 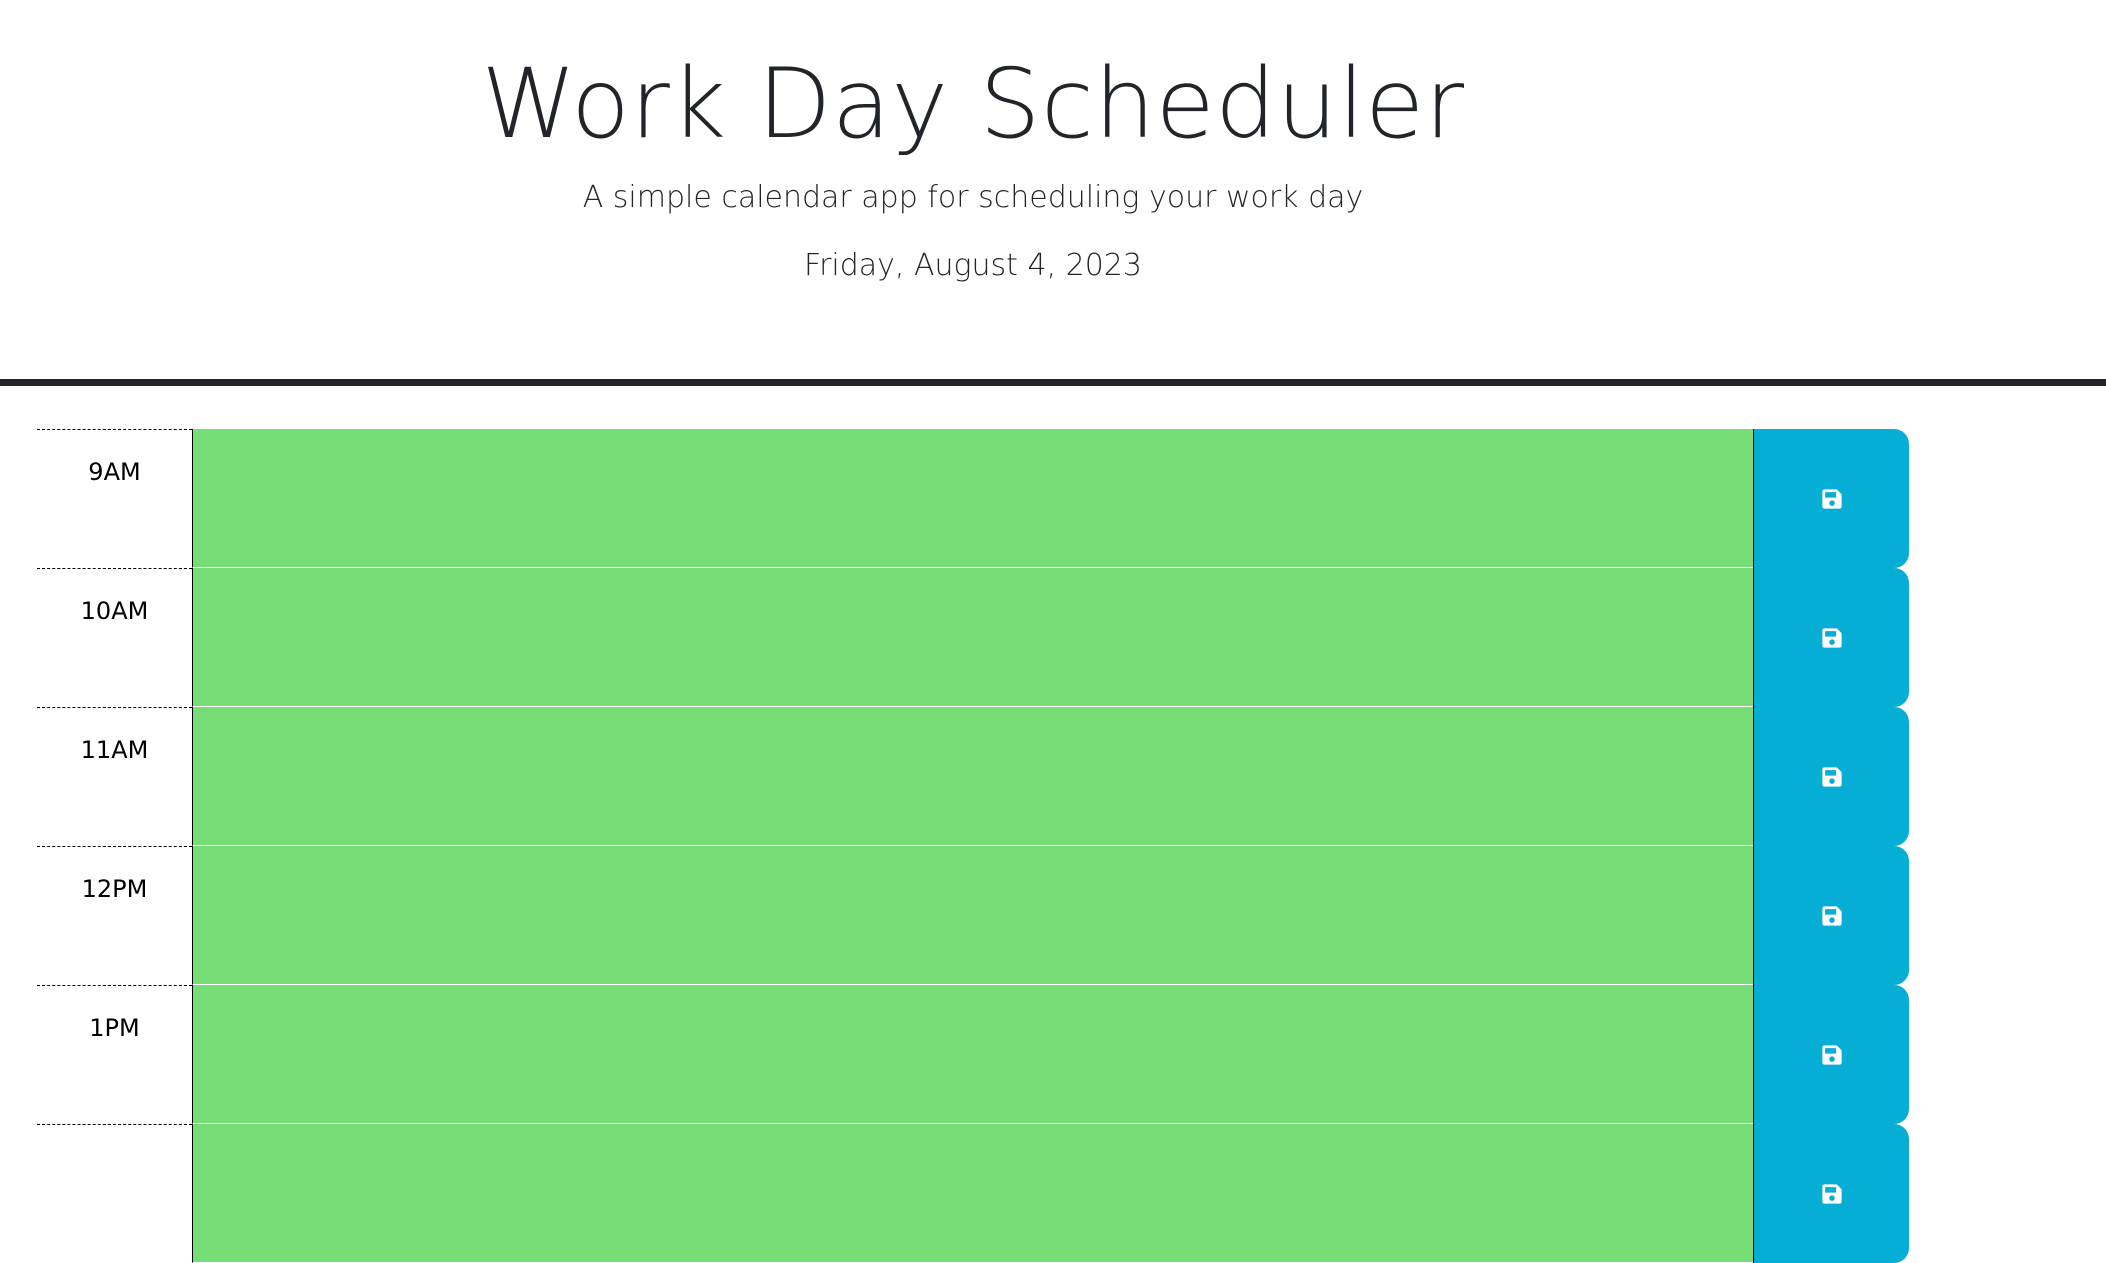 I want to click on time-block-10am: 10AM, so click(x=973, y=637).